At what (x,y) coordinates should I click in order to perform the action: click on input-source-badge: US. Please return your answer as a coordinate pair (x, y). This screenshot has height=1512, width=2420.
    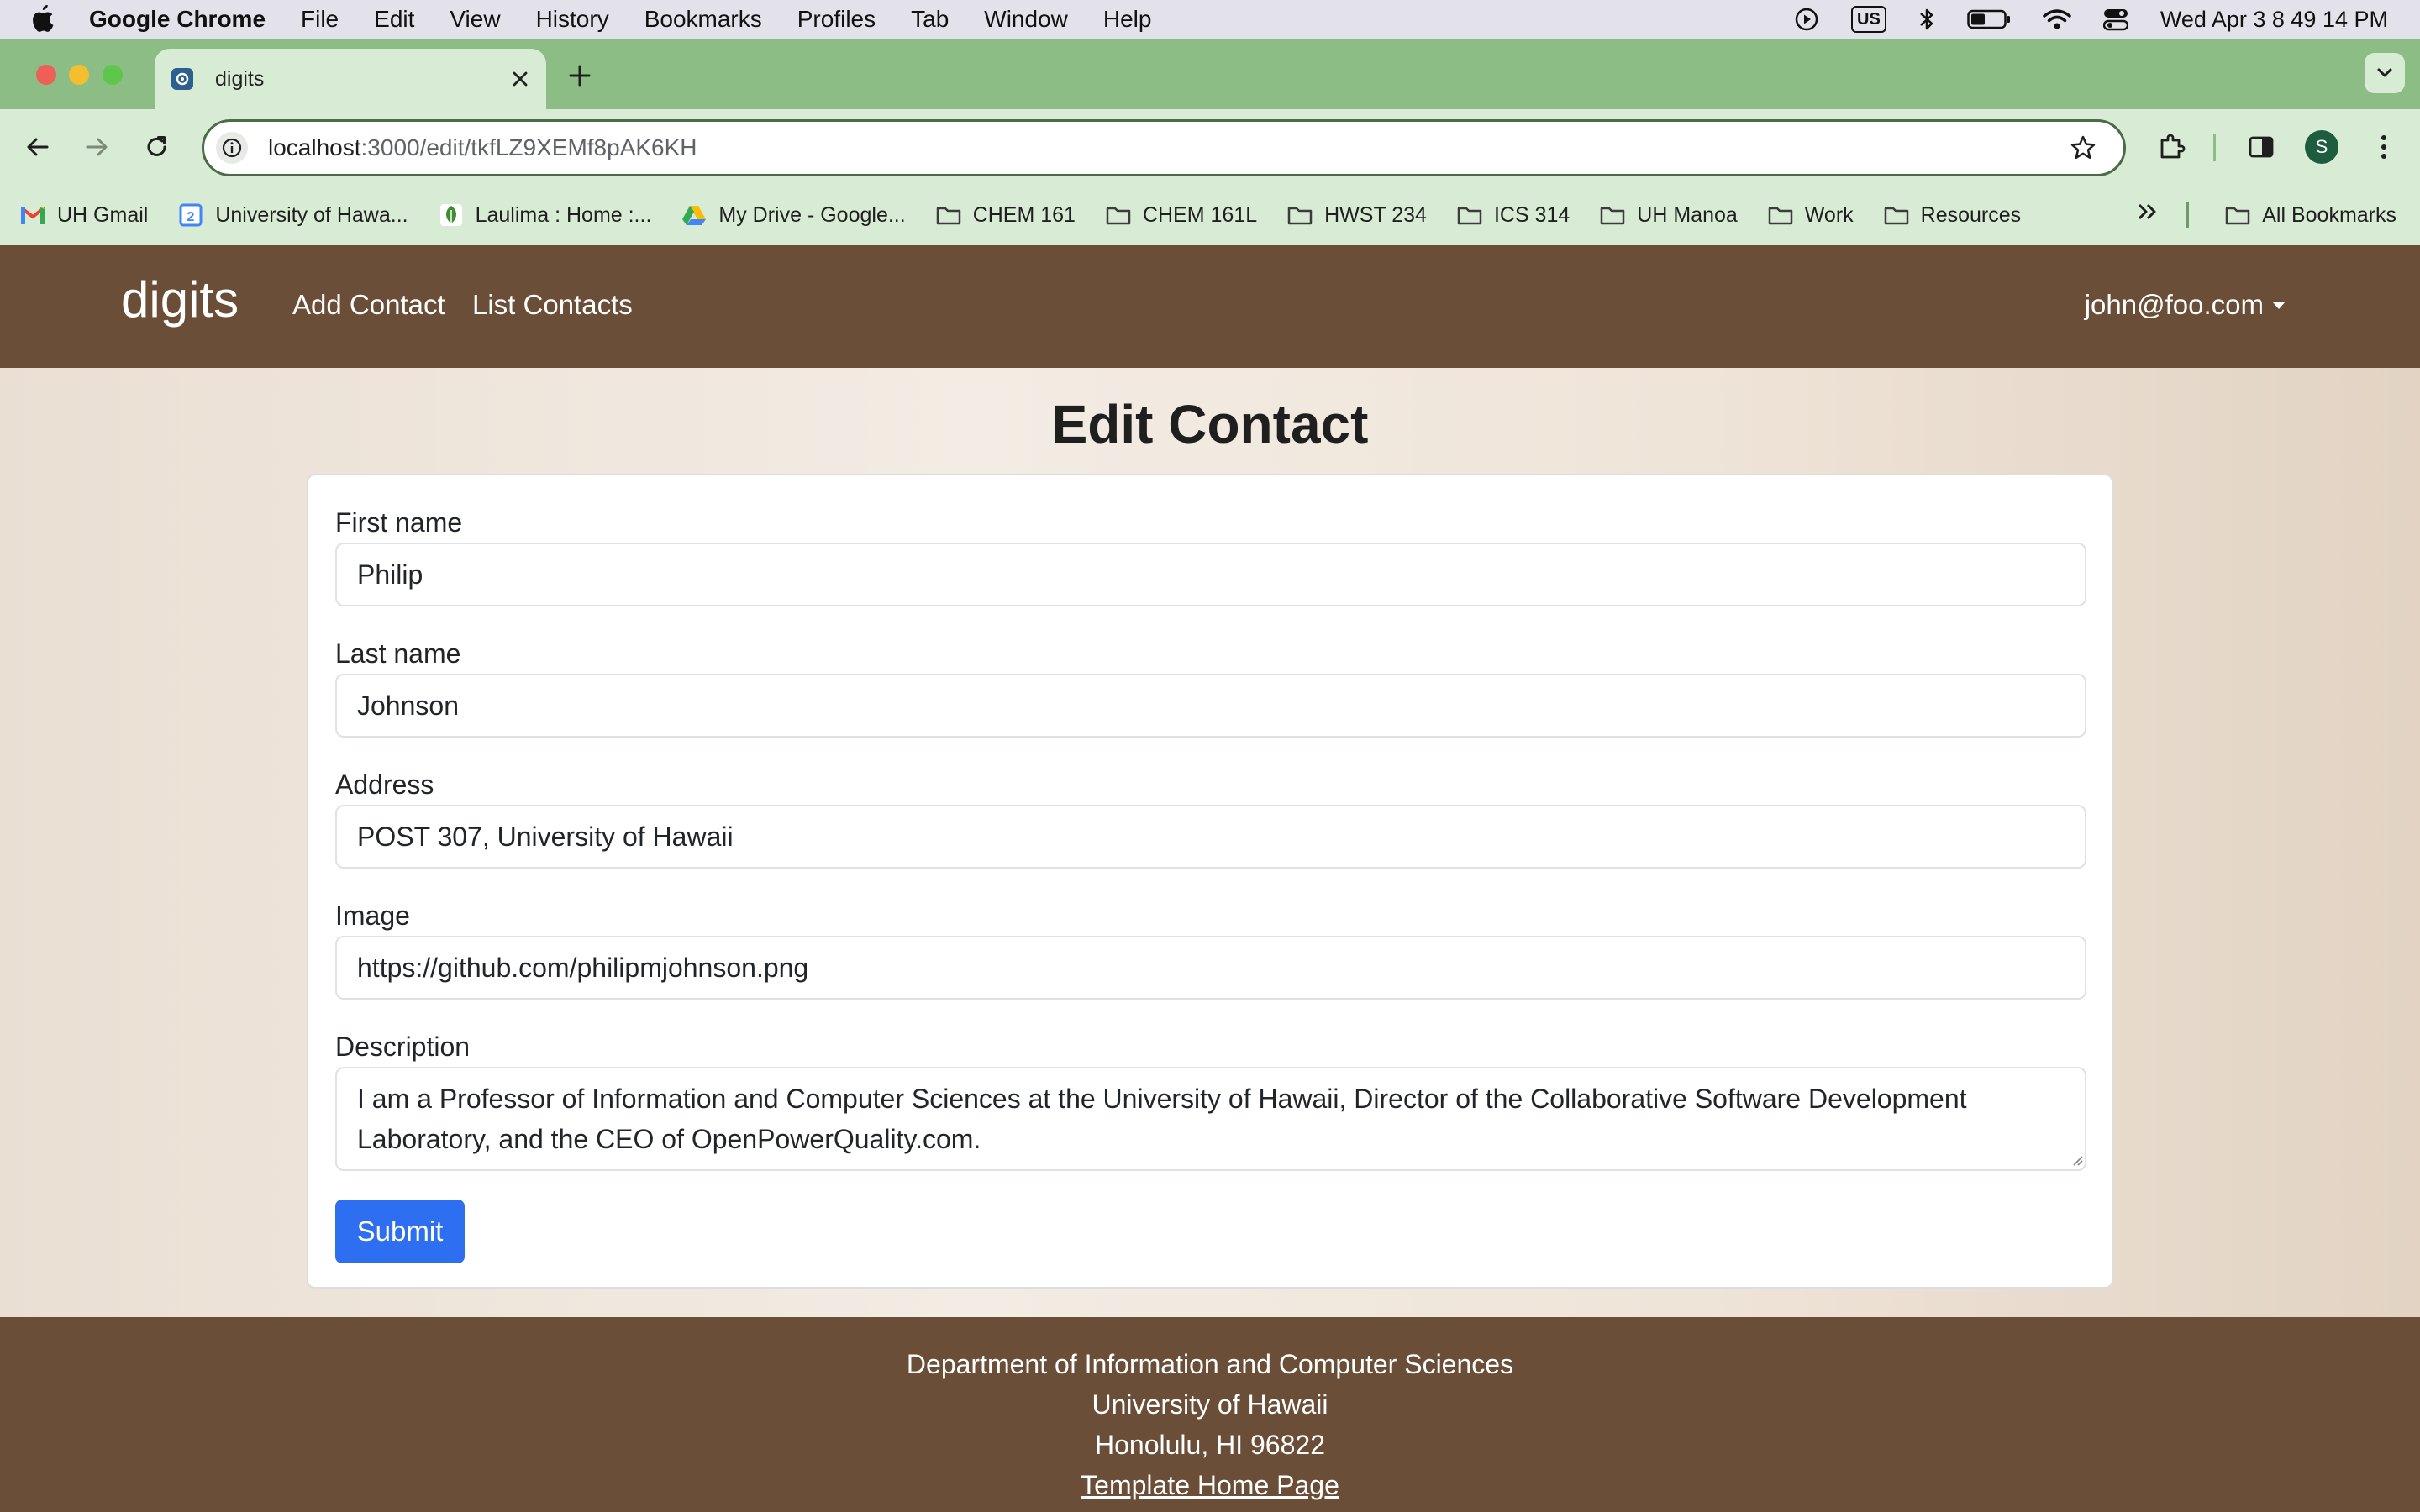
    Looking at the image, I should click on (1868, 19).